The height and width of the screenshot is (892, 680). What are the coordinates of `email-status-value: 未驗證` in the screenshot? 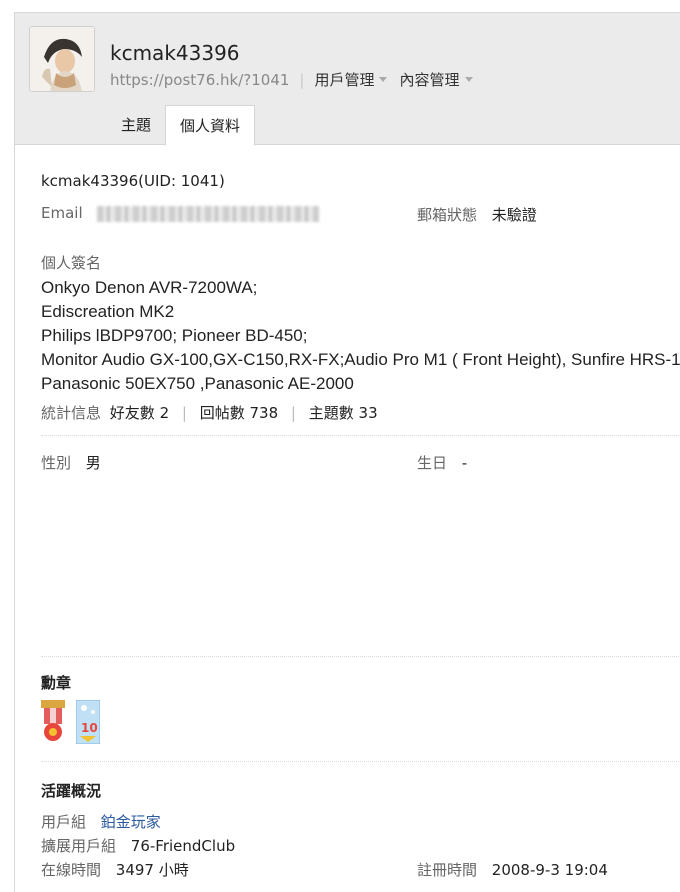 It's located at (514, 215).